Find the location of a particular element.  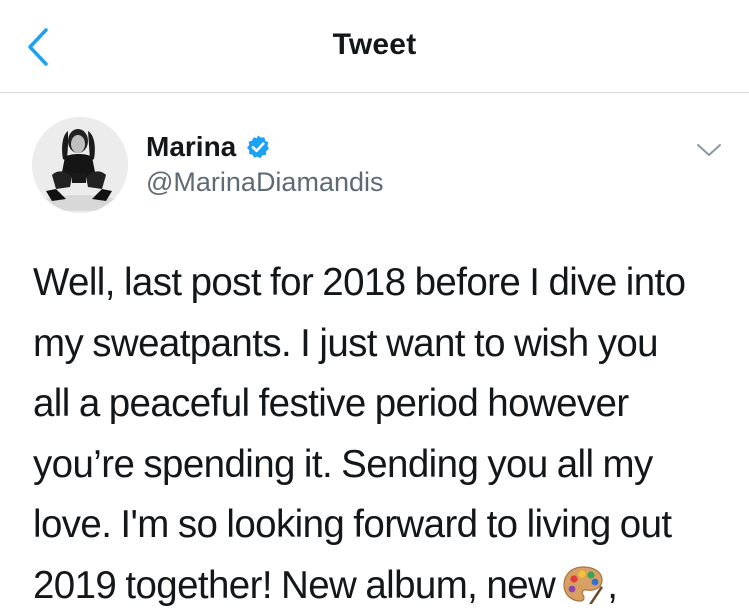

user-handle: @MarinaDiamandis is located at coordinates (265, 182).